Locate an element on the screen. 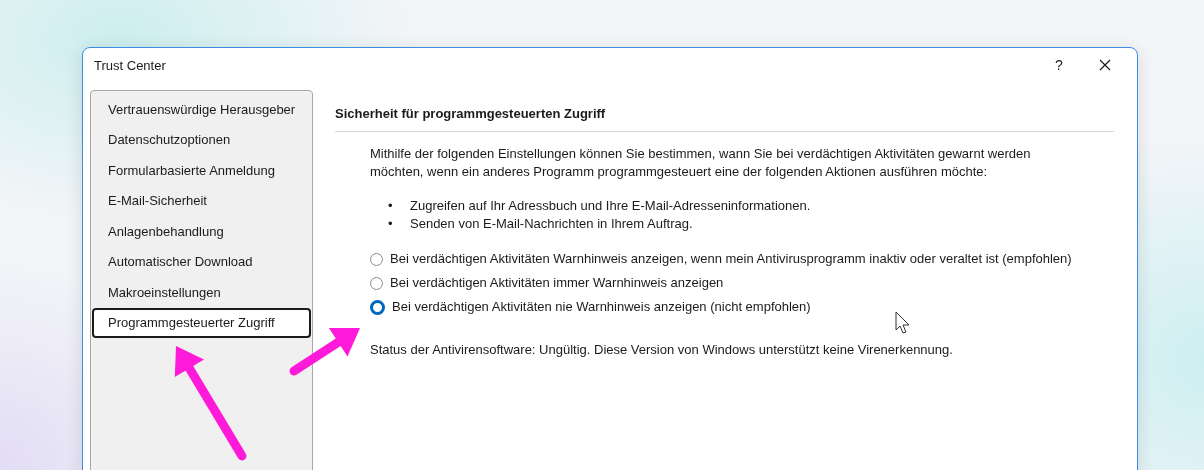 Image resolution: width=1204 pixels, height=470 pixels. action-item: Senden von E-Mail-Nachrichten in Ihrem Auftrag. is located at coordinates (551, 224).